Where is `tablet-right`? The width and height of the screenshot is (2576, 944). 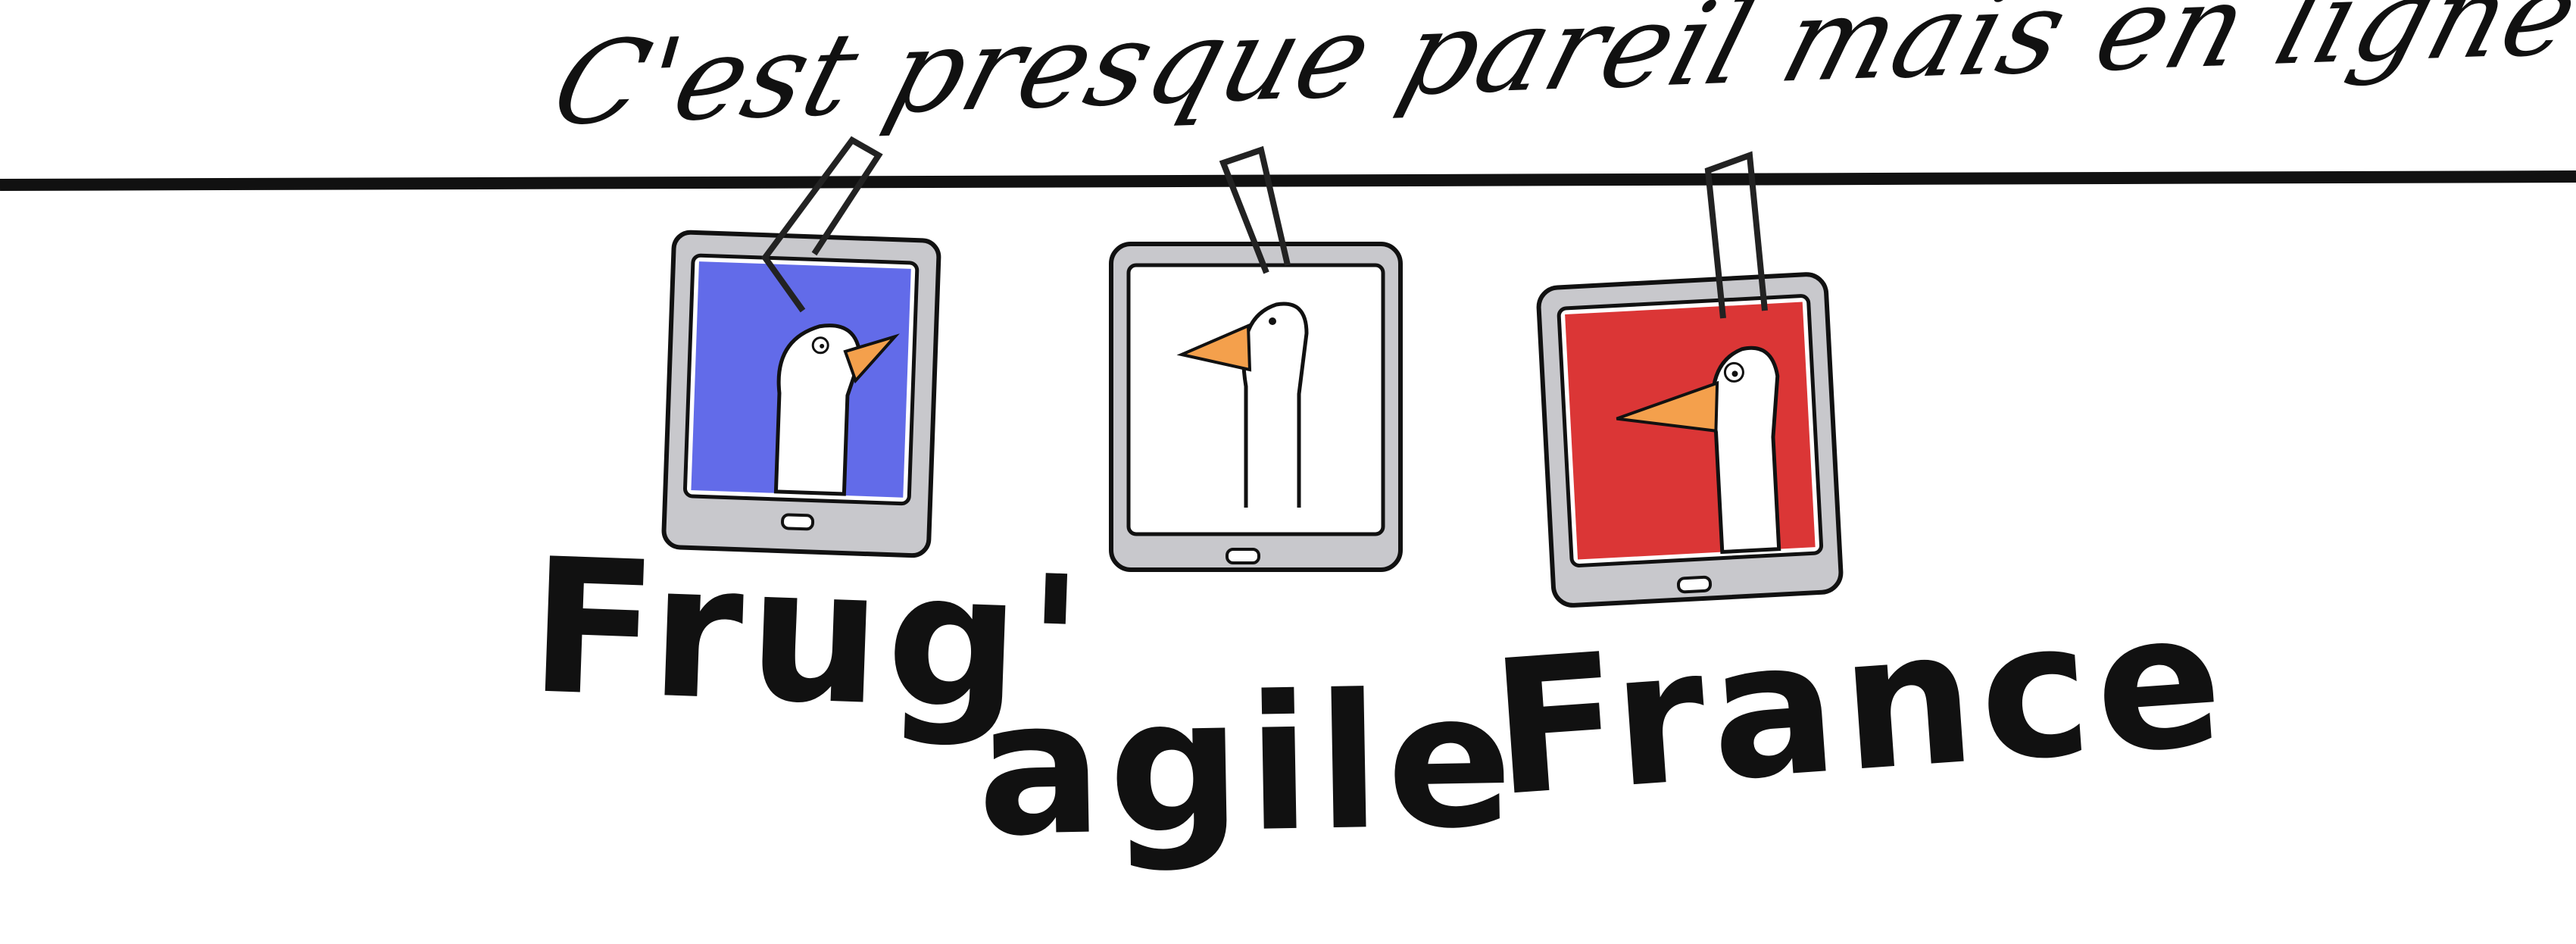
tablet-right is located at coordinates (1690, 440).